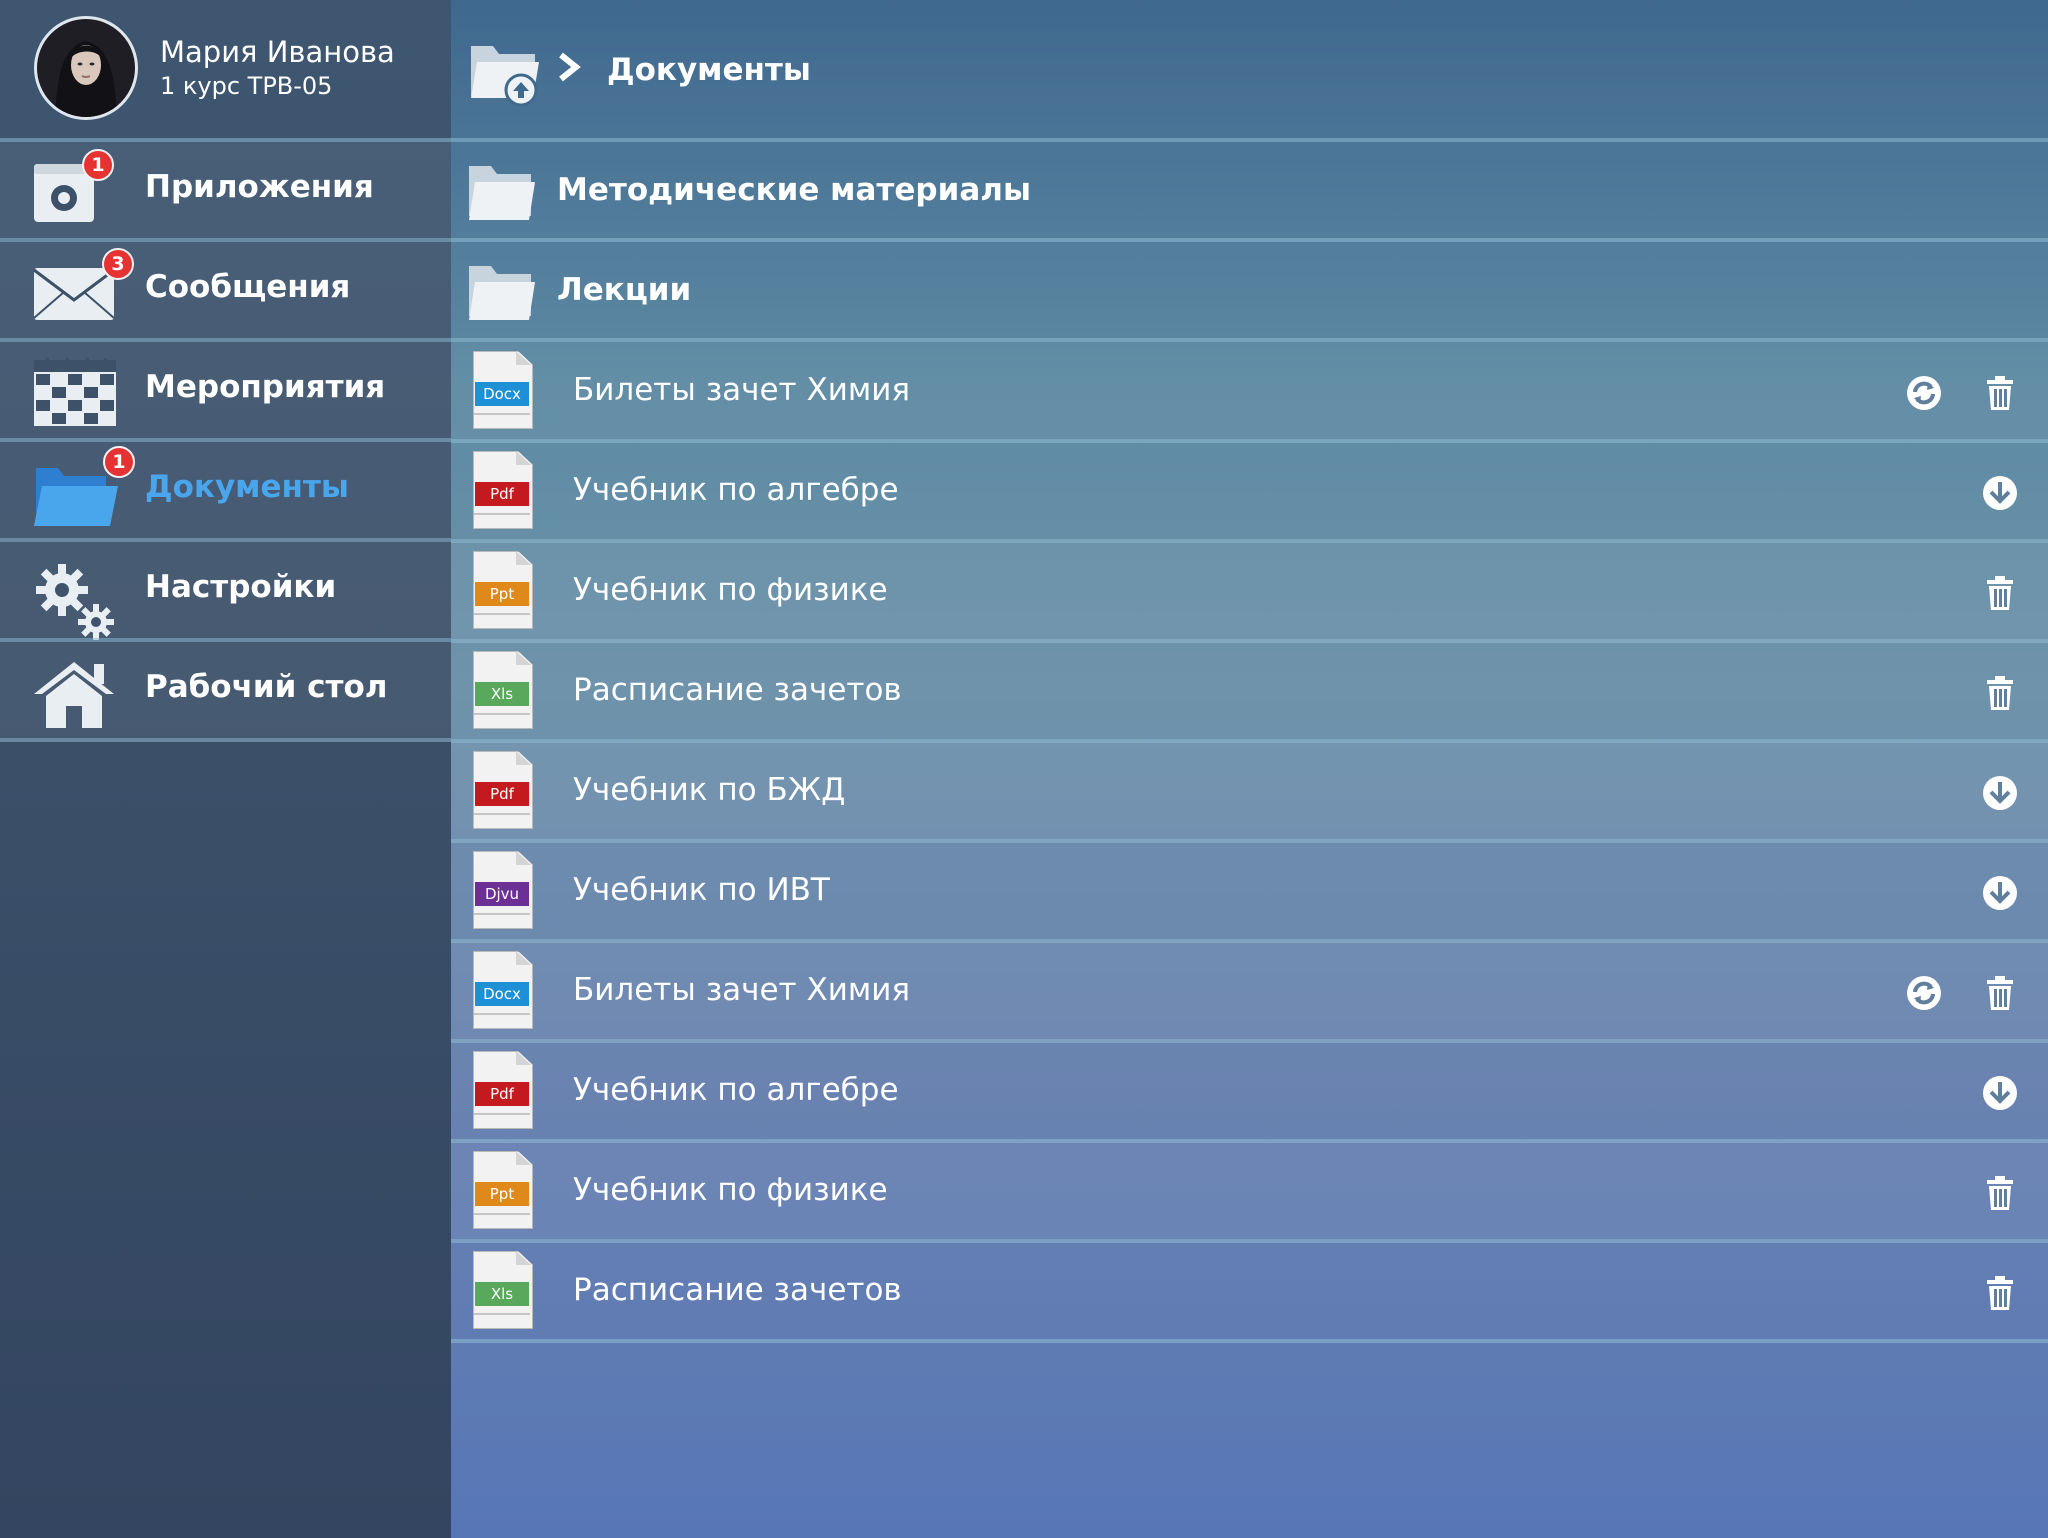 This screenshot has width=2048, height=1538. I want to click on file-name: Учебник по ИВТ, so click(701, 890).